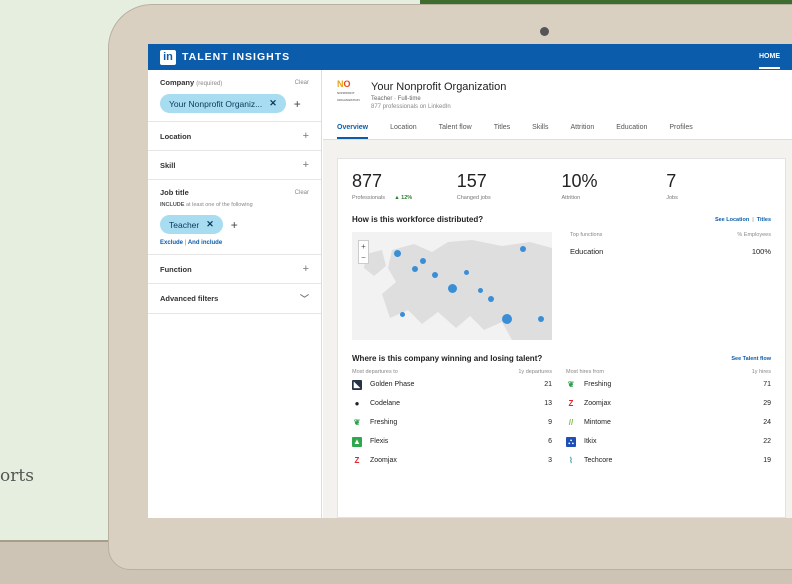 This screenshot has width=792, height=584. What do you see at coordinates (754, 235) in the screenshot?
I see `pct-employees-header: % Employees` at bounding box center [754, 235].